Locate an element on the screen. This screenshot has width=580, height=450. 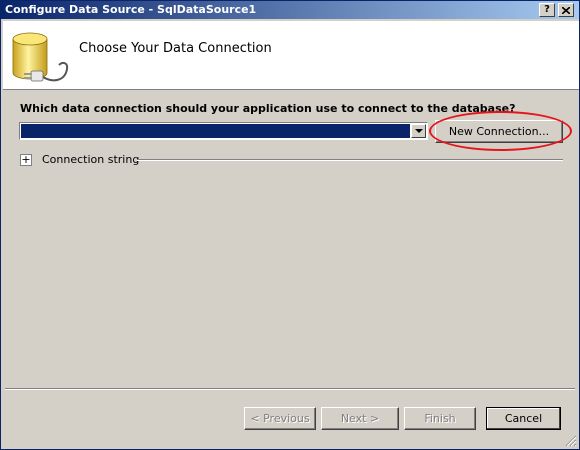
section-divider is located at coordinates (350, 160).